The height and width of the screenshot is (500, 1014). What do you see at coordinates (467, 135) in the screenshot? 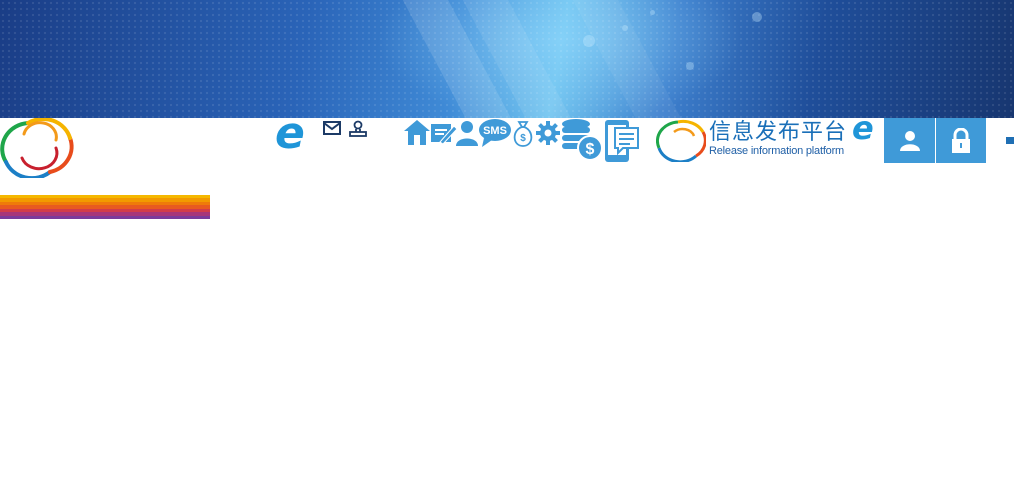
I see `user-icon` at bounding box center [467, 135].